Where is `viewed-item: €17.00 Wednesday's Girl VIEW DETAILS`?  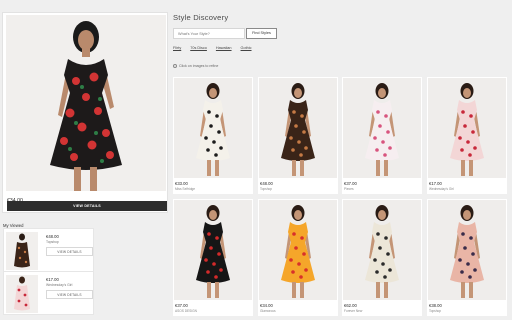
viewed-item: €17.00 Wednesday's Girl VIEW DETAILS is located at coordinates (48, 293).